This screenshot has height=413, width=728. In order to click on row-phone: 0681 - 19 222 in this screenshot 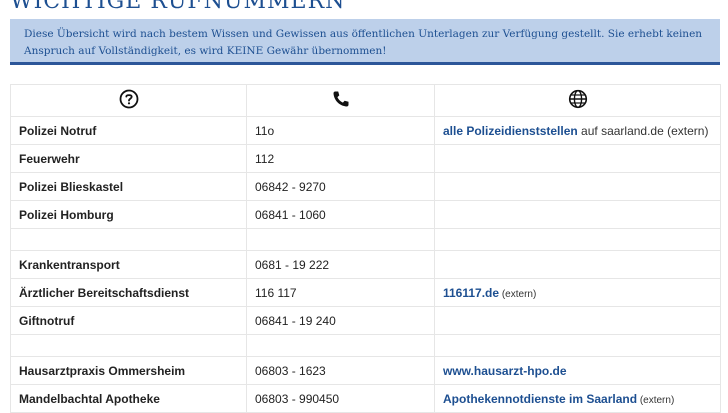, I will do `click(340, 264)`.